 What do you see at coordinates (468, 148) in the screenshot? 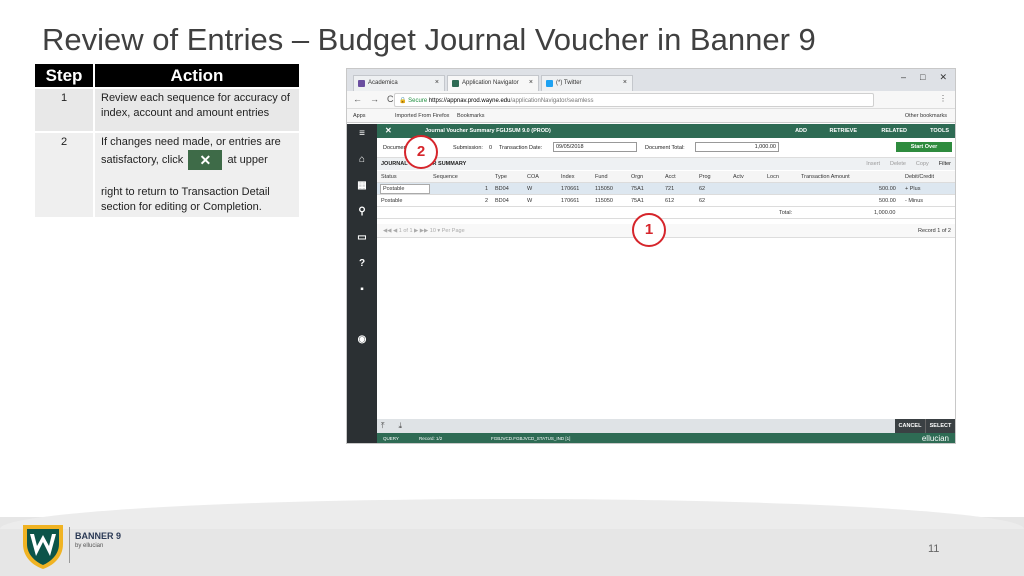
I see `submission-label: Submission:` at bounding box center [468, 148].